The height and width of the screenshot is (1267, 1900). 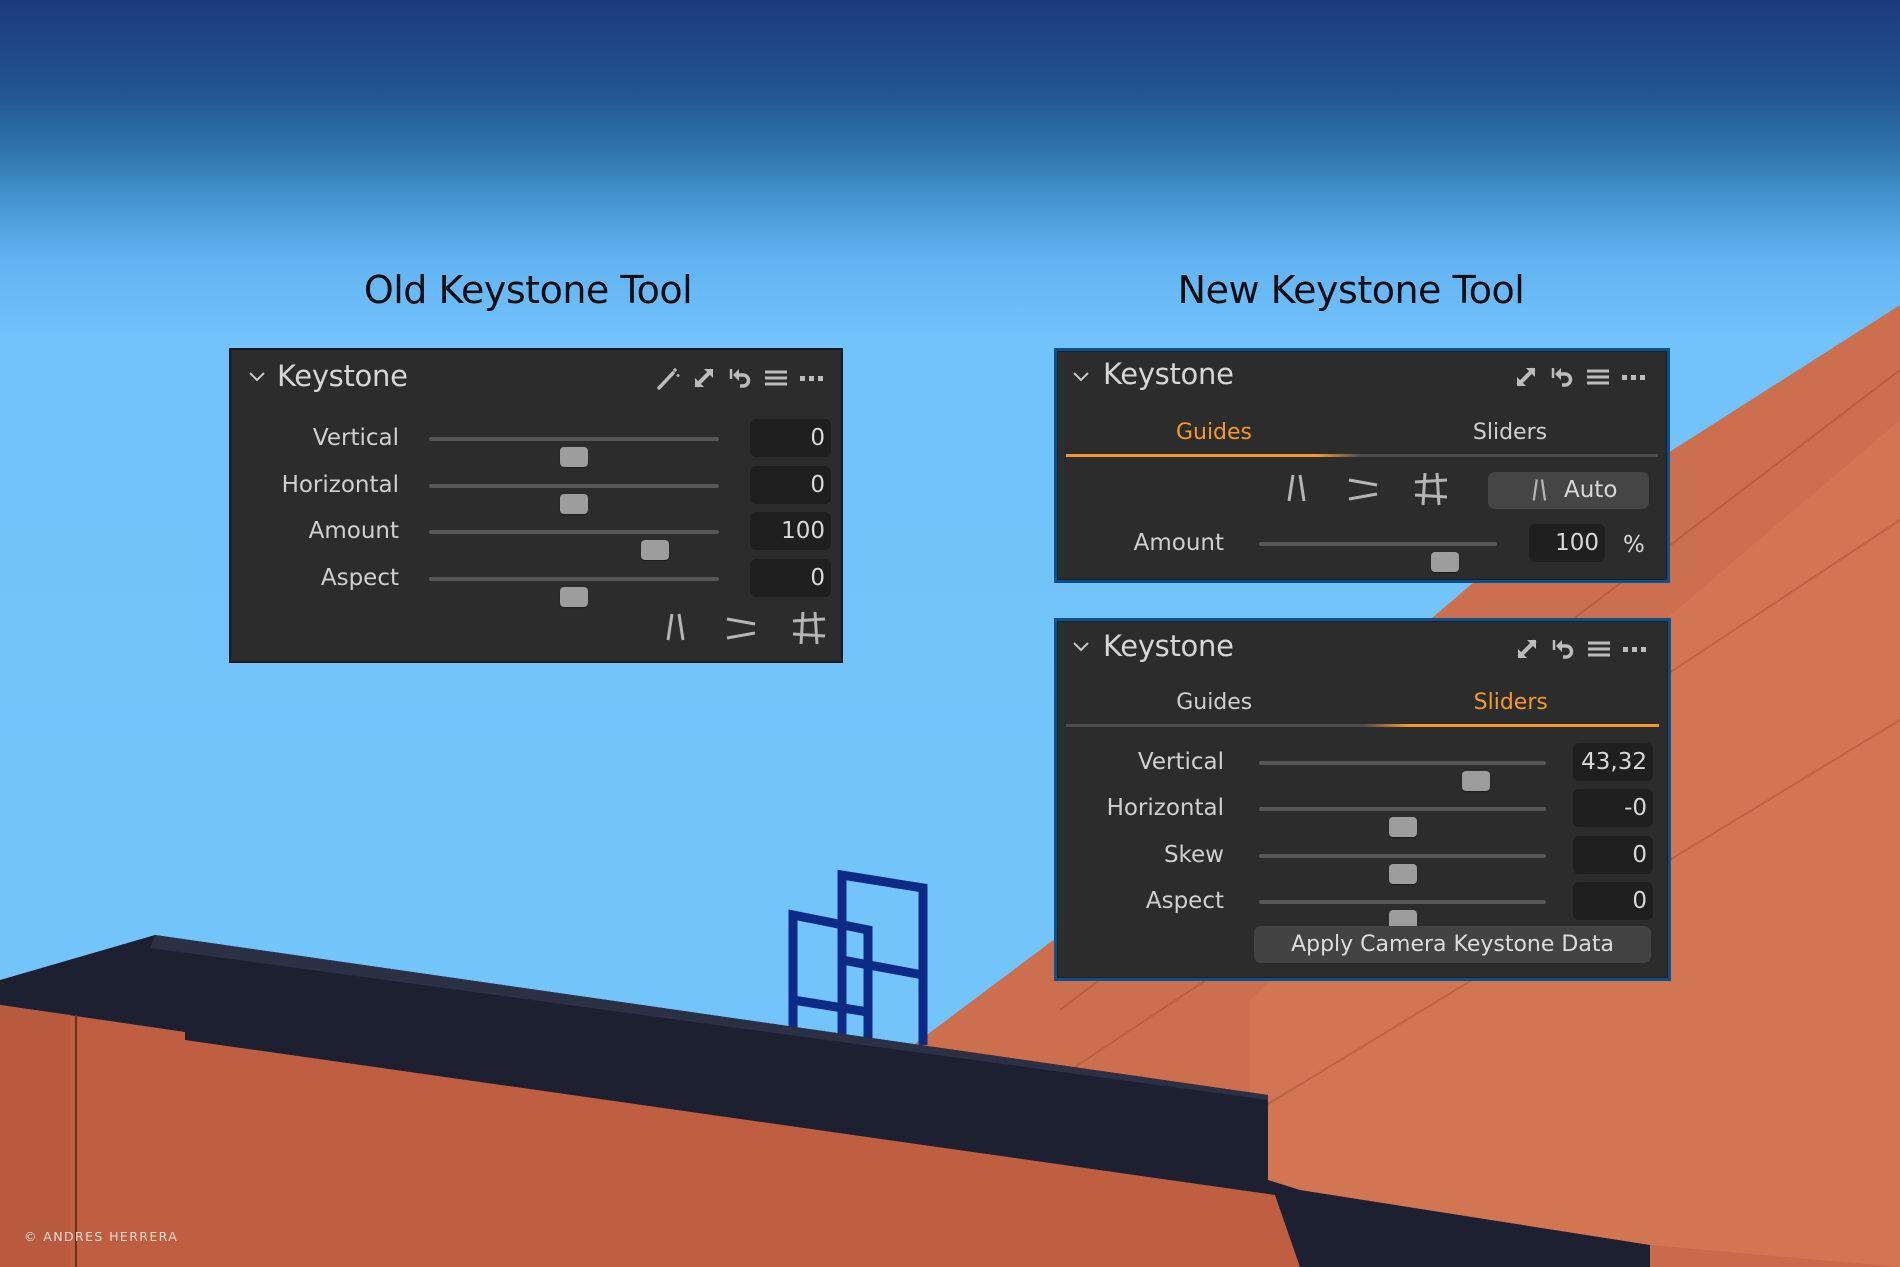 I want to click on amount-label: Amount, so click(x=1178, y=543).